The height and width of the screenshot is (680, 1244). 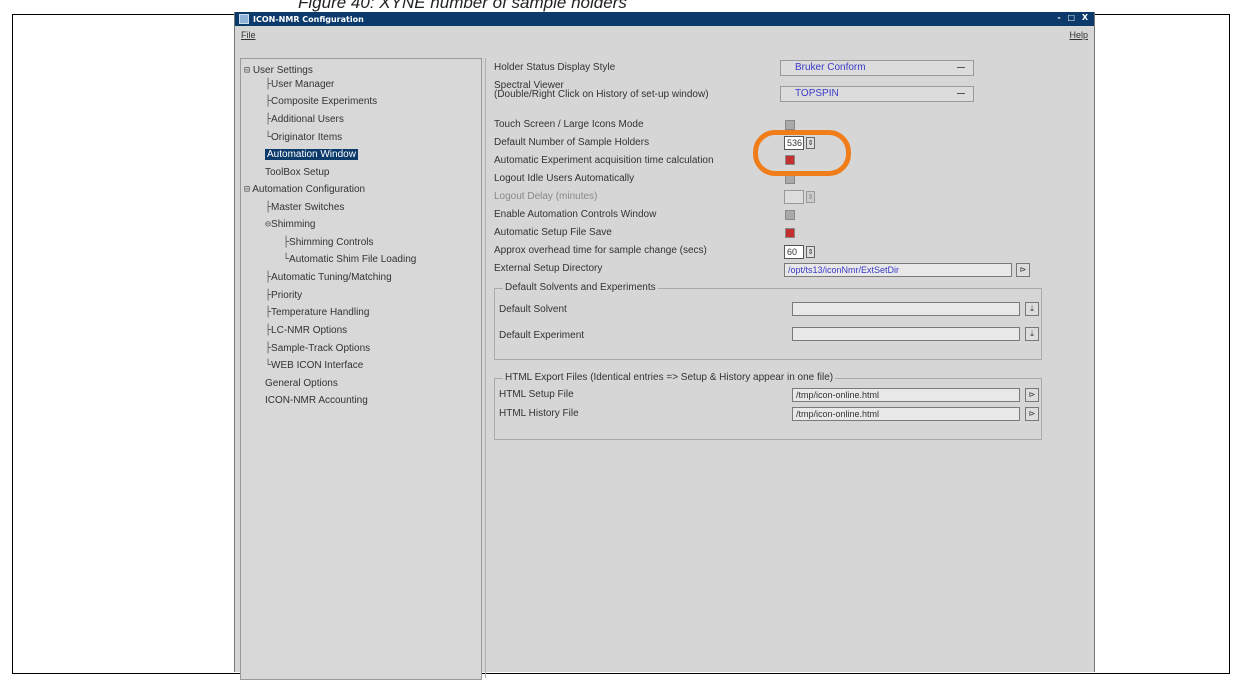 I want to click on auto-setup-save-checkbox, so click(x=790, y=233).